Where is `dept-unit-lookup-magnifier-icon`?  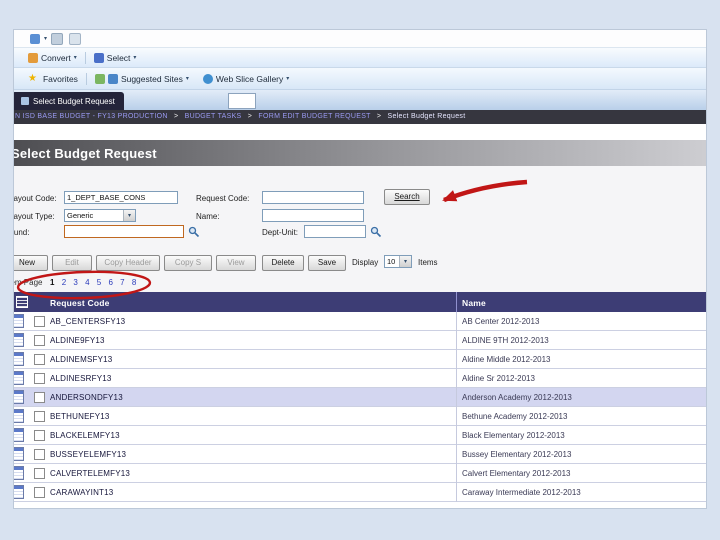
dept-unit-lookup-magnifier-icon is located at coordinates (376, 232).